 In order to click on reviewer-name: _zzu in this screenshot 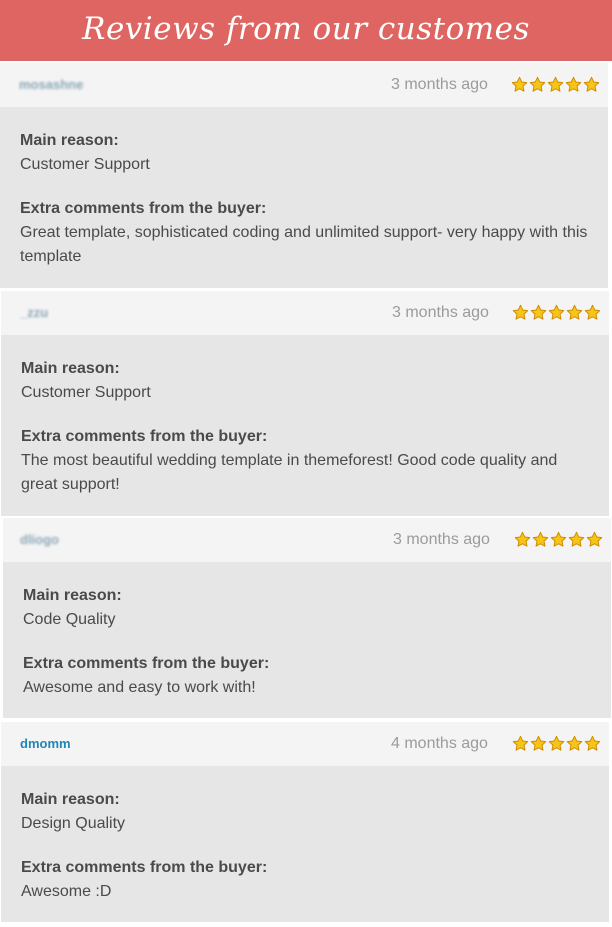, I will do `click(34, 312)`.